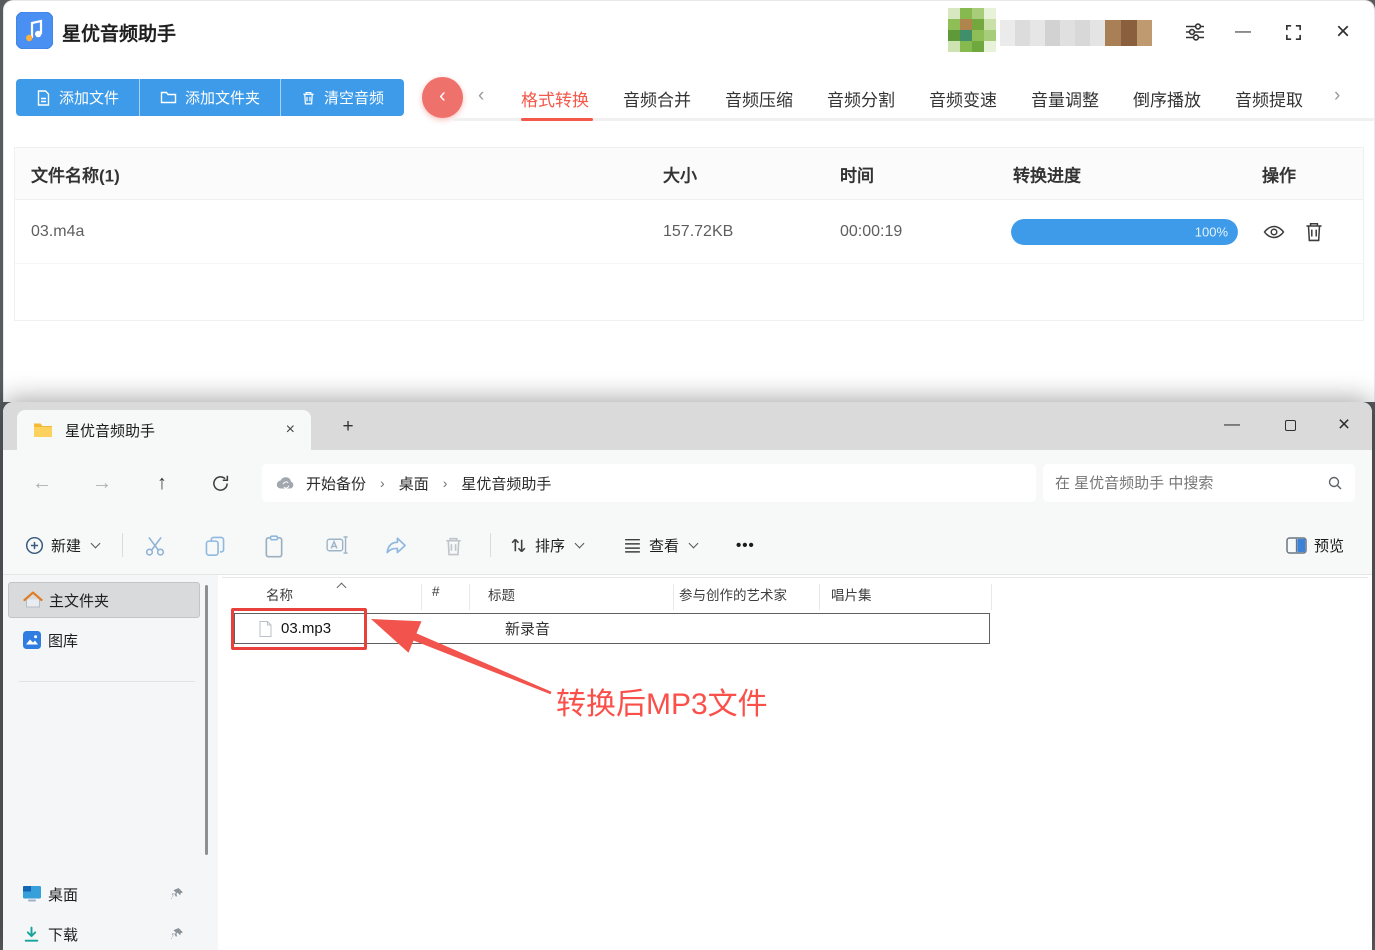 The image size is (1375, 950). Describe the element at coordinates (1315, 545) in the screenshot. I see `preview-toggle-button: 预览` at that location.